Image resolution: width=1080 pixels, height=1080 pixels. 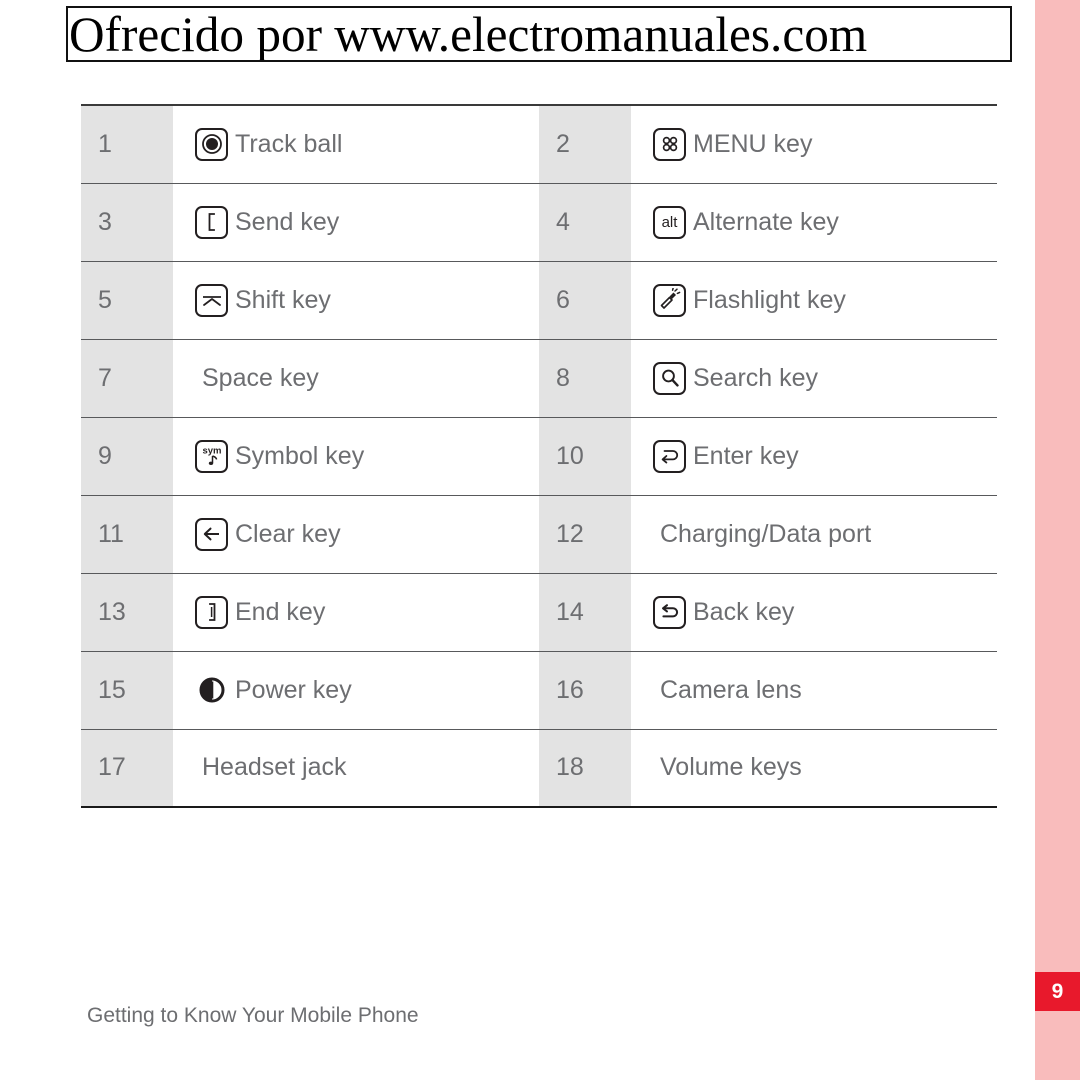 What do you see at coordinates (260, 377) in the screenshot?
I see `item-label: Space key` at bounding box center [260, 377].